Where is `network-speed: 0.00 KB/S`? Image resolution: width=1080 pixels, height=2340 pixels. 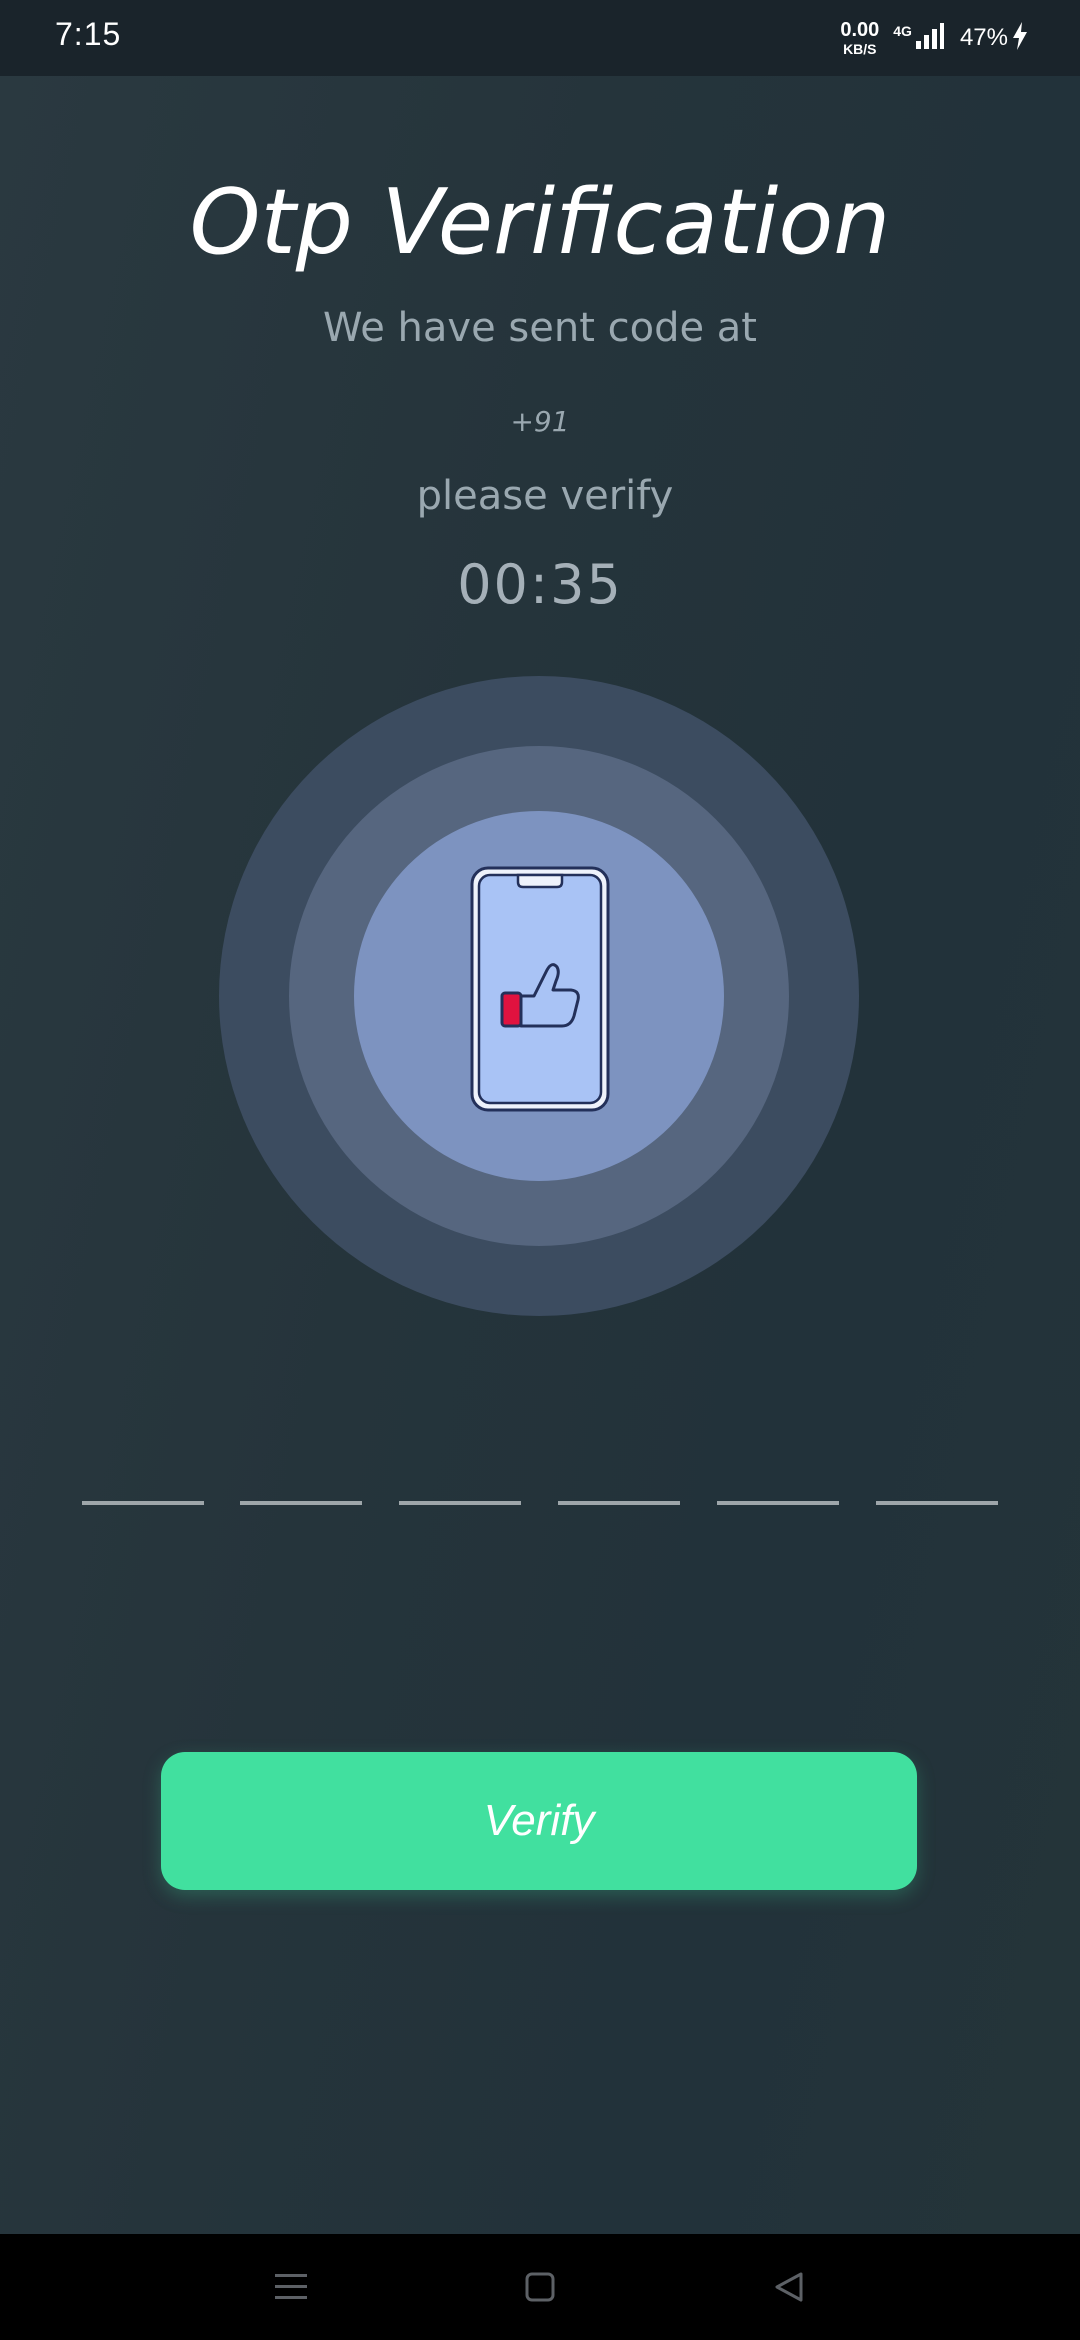 network-speed: 0.00 KB/S is located at coordinates (859, 38).